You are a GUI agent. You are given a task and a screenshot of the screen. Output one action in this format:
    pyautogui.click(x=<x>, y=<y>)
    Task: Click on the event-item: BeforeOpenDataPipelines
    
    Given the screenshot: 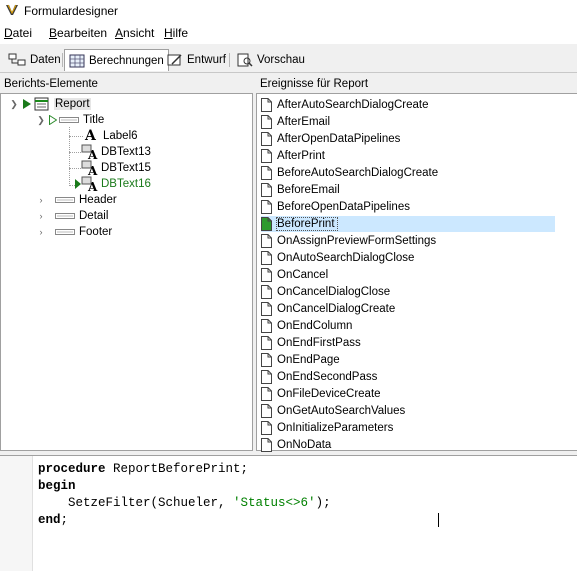 What is the action you would take?
    pyautogui.click(x=336, y=207)
    